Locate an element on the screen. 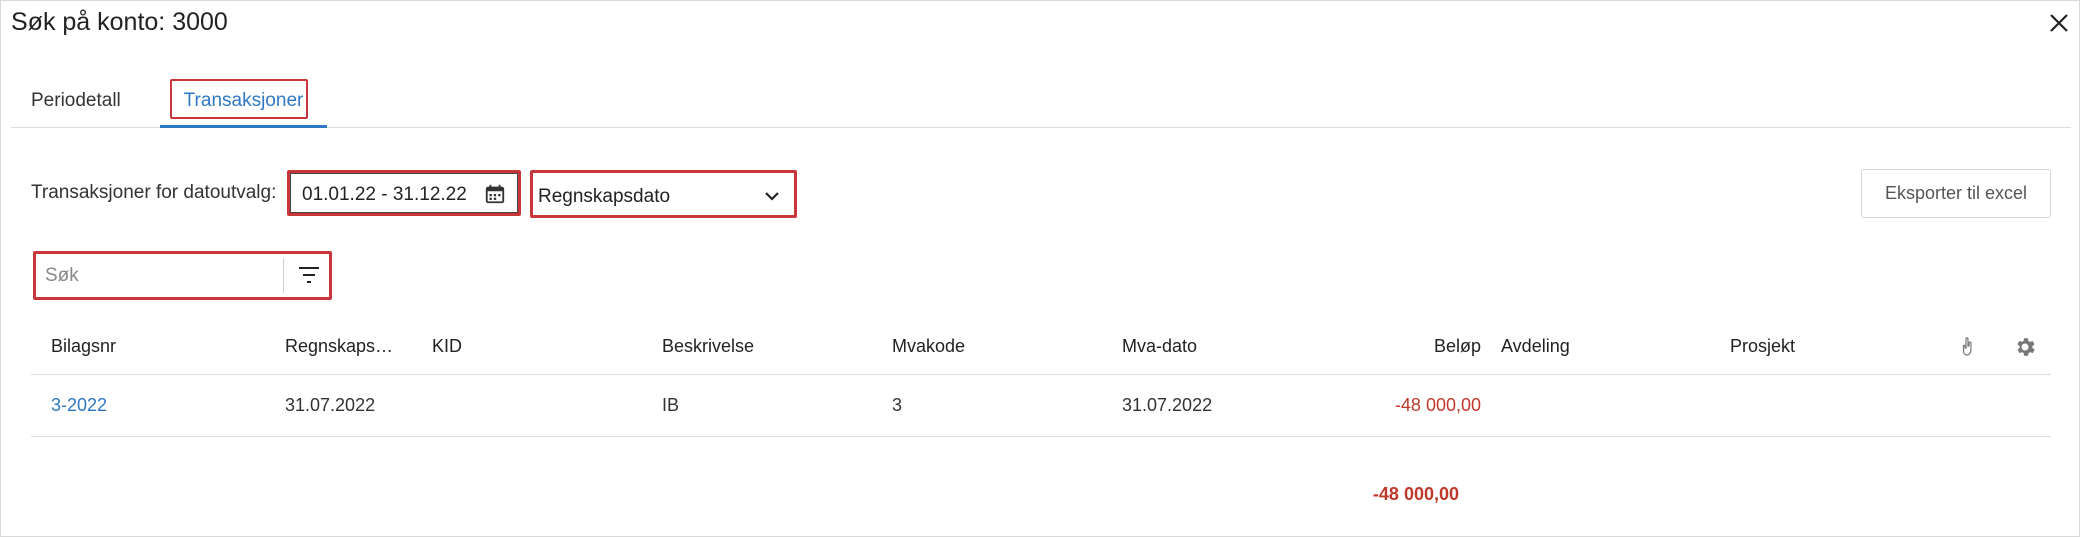  date-type-value: Regnskapsdato is located at coordinates (604, 196).